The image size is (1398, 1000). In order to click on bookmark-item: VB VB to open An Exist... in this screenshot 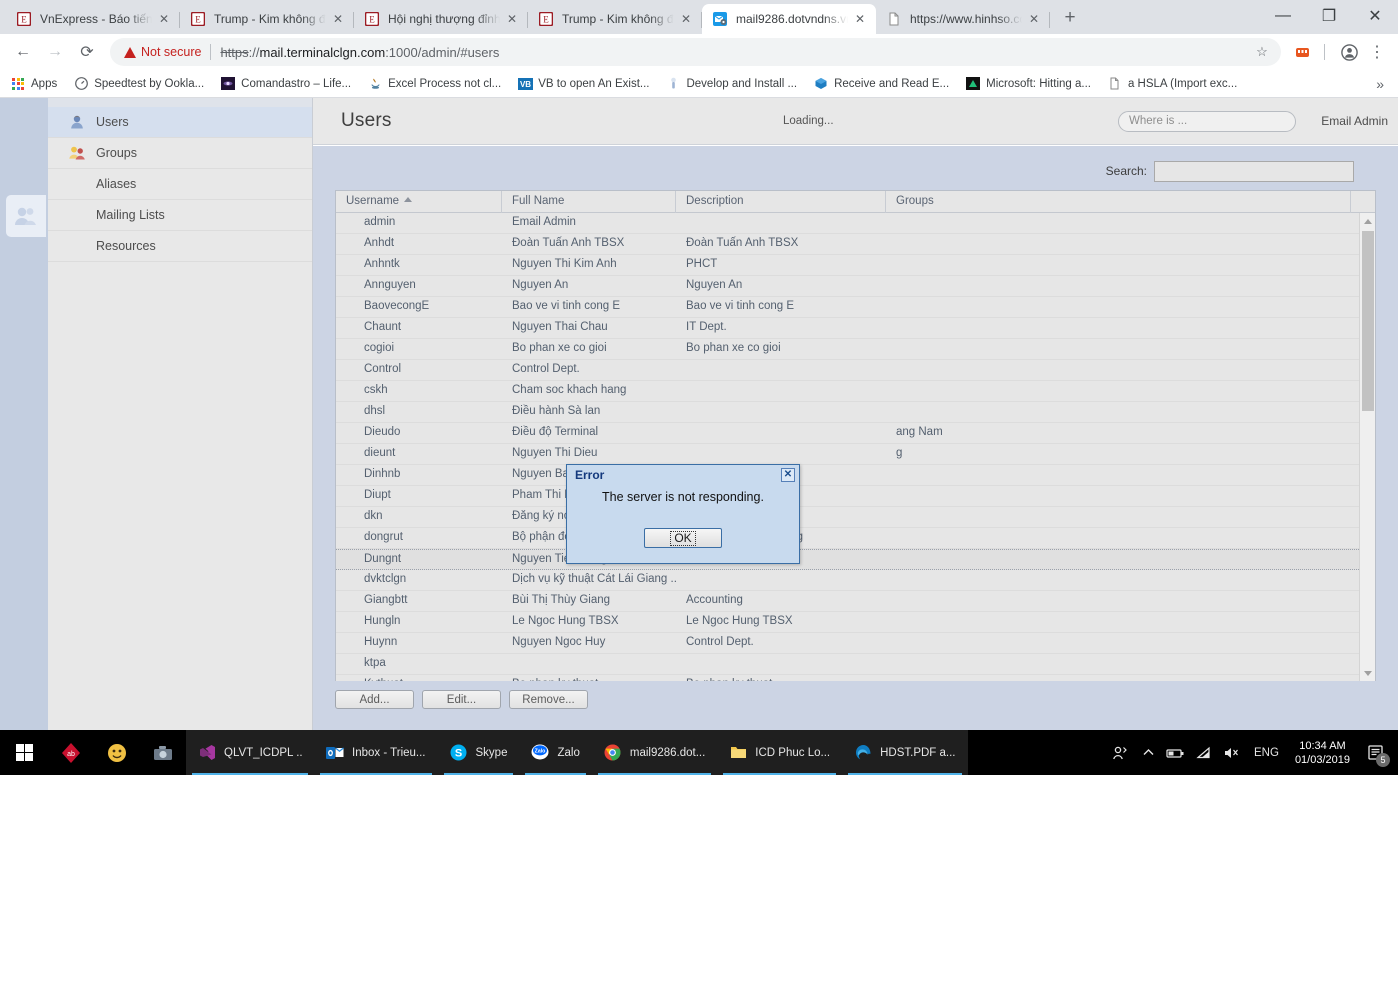, I will do `click(583, 84)`.